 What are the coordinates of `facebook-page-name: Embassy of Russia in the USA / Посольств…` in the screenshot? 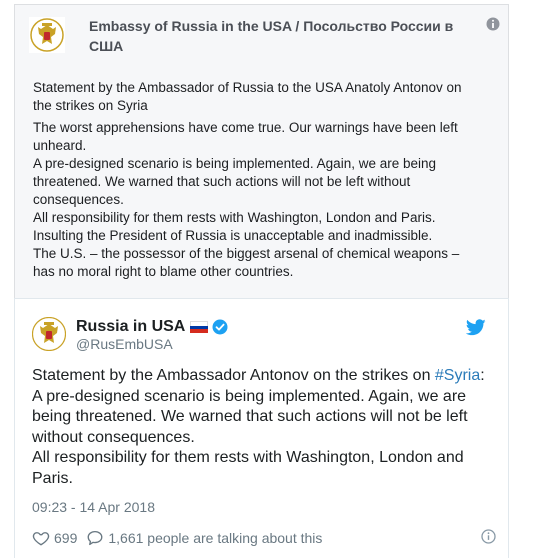 It's located at (289, 36).